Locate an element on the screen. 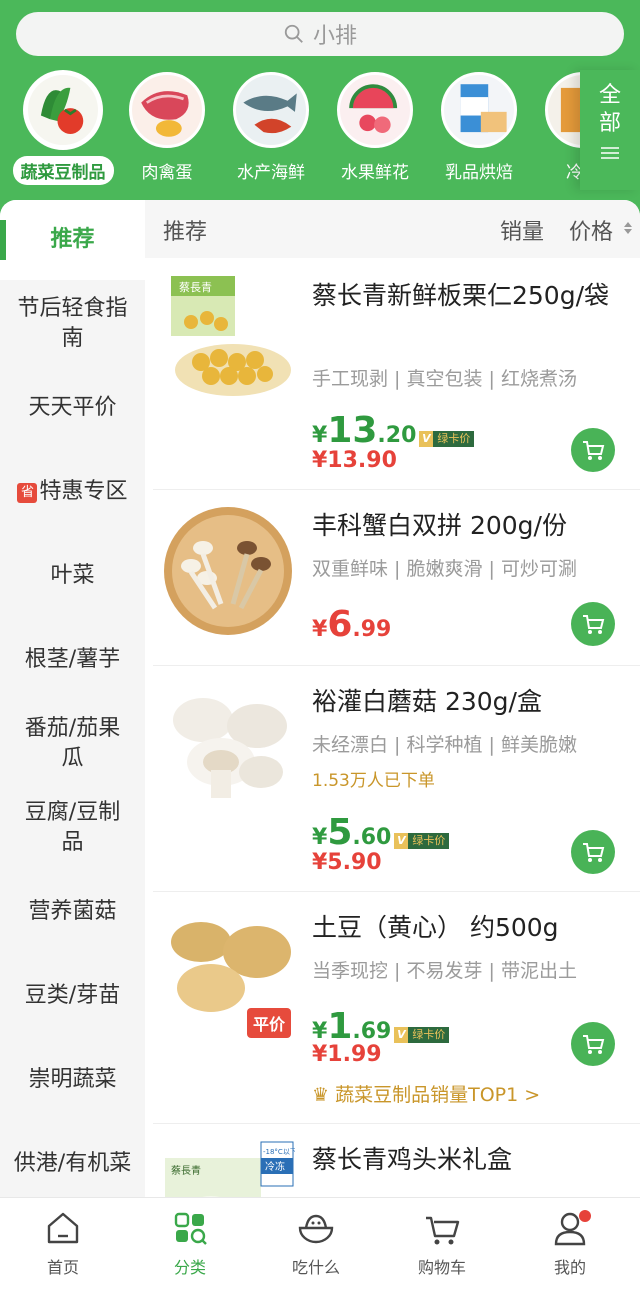 The width and height of the screenshot is (640, 1289). product-title: 裕灌白蘑菇 230g/盒 is located at coordinates (427, 701).